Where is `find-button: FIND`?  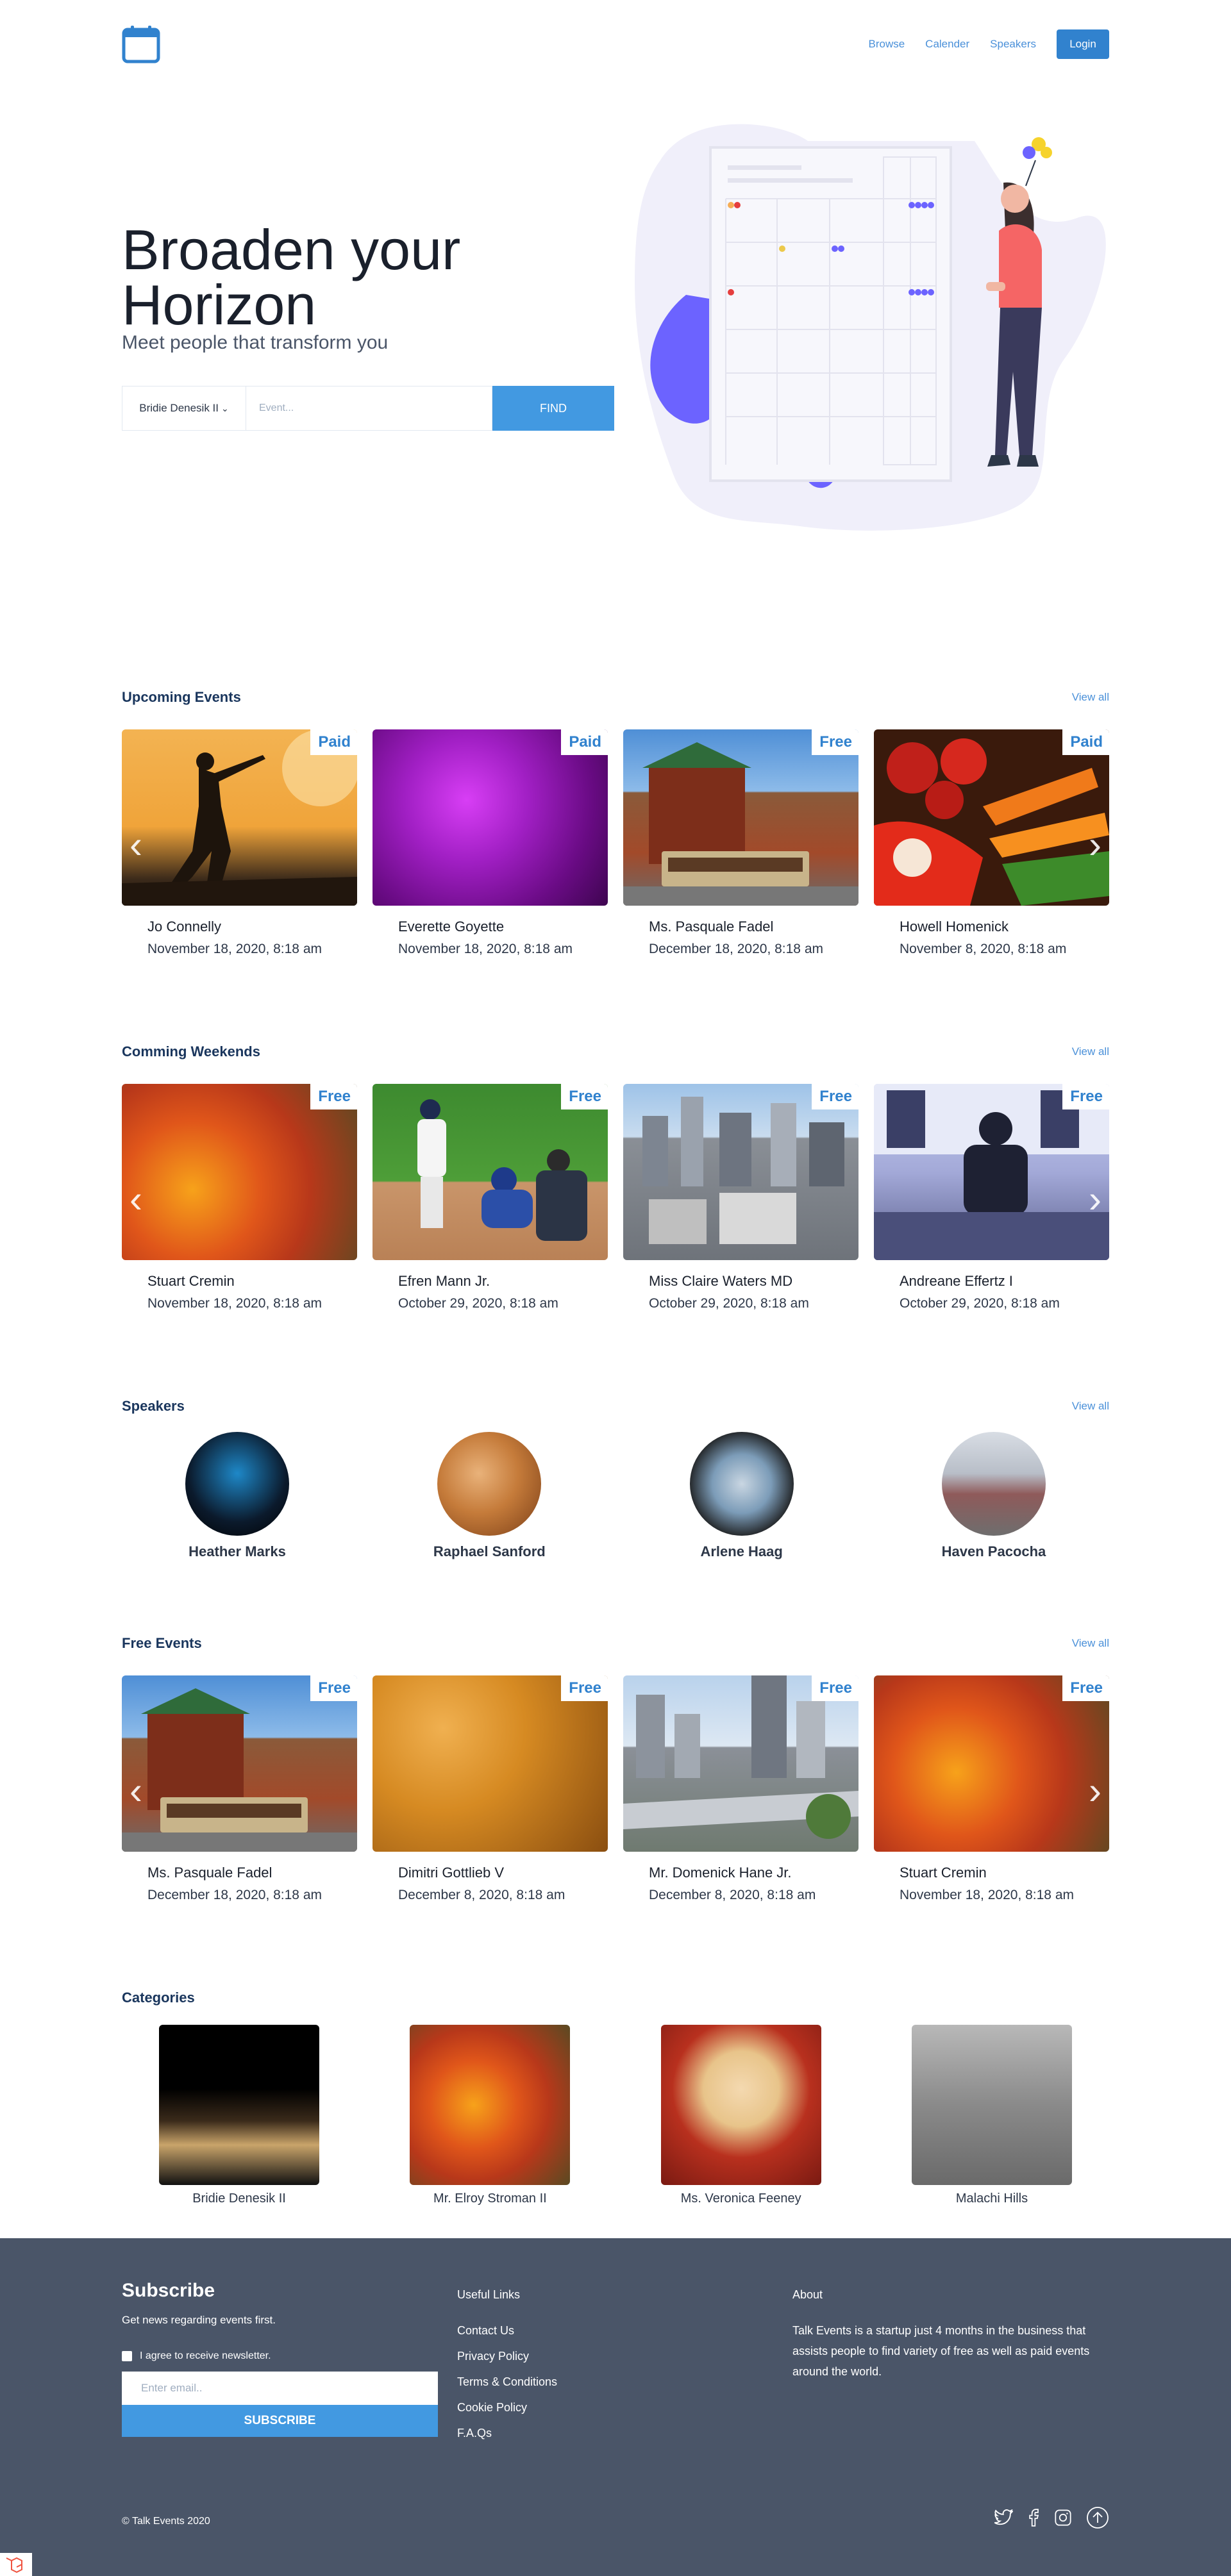 find-button: FIND is located at coordinates (553, 409).